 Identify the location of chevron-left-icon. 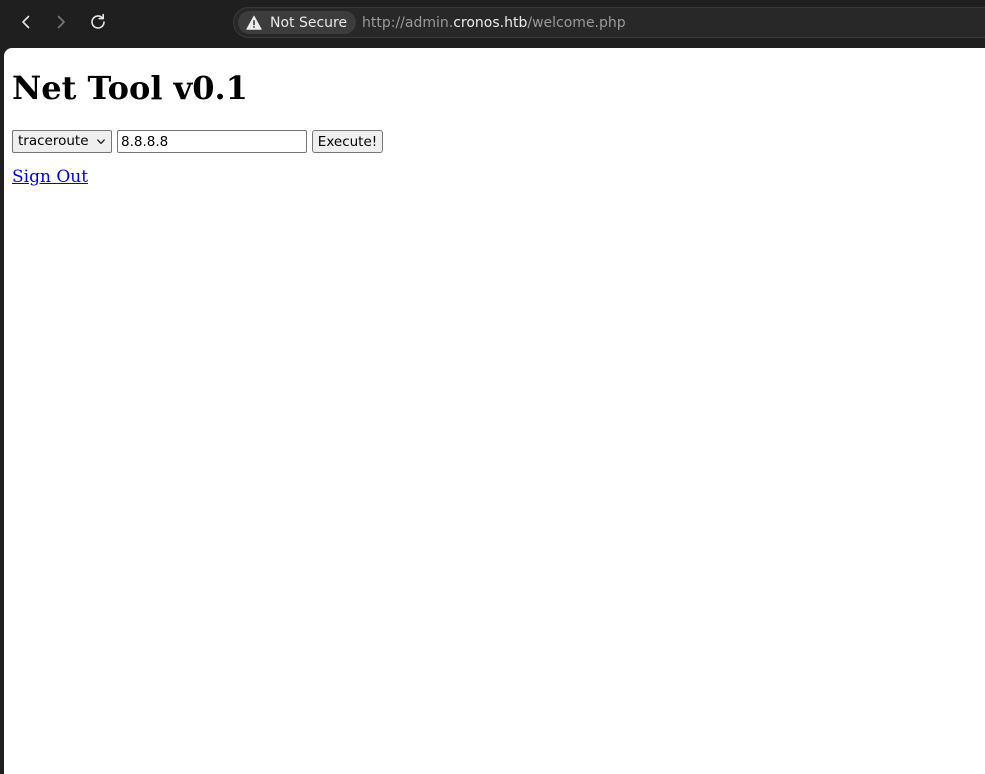
(26, 22).